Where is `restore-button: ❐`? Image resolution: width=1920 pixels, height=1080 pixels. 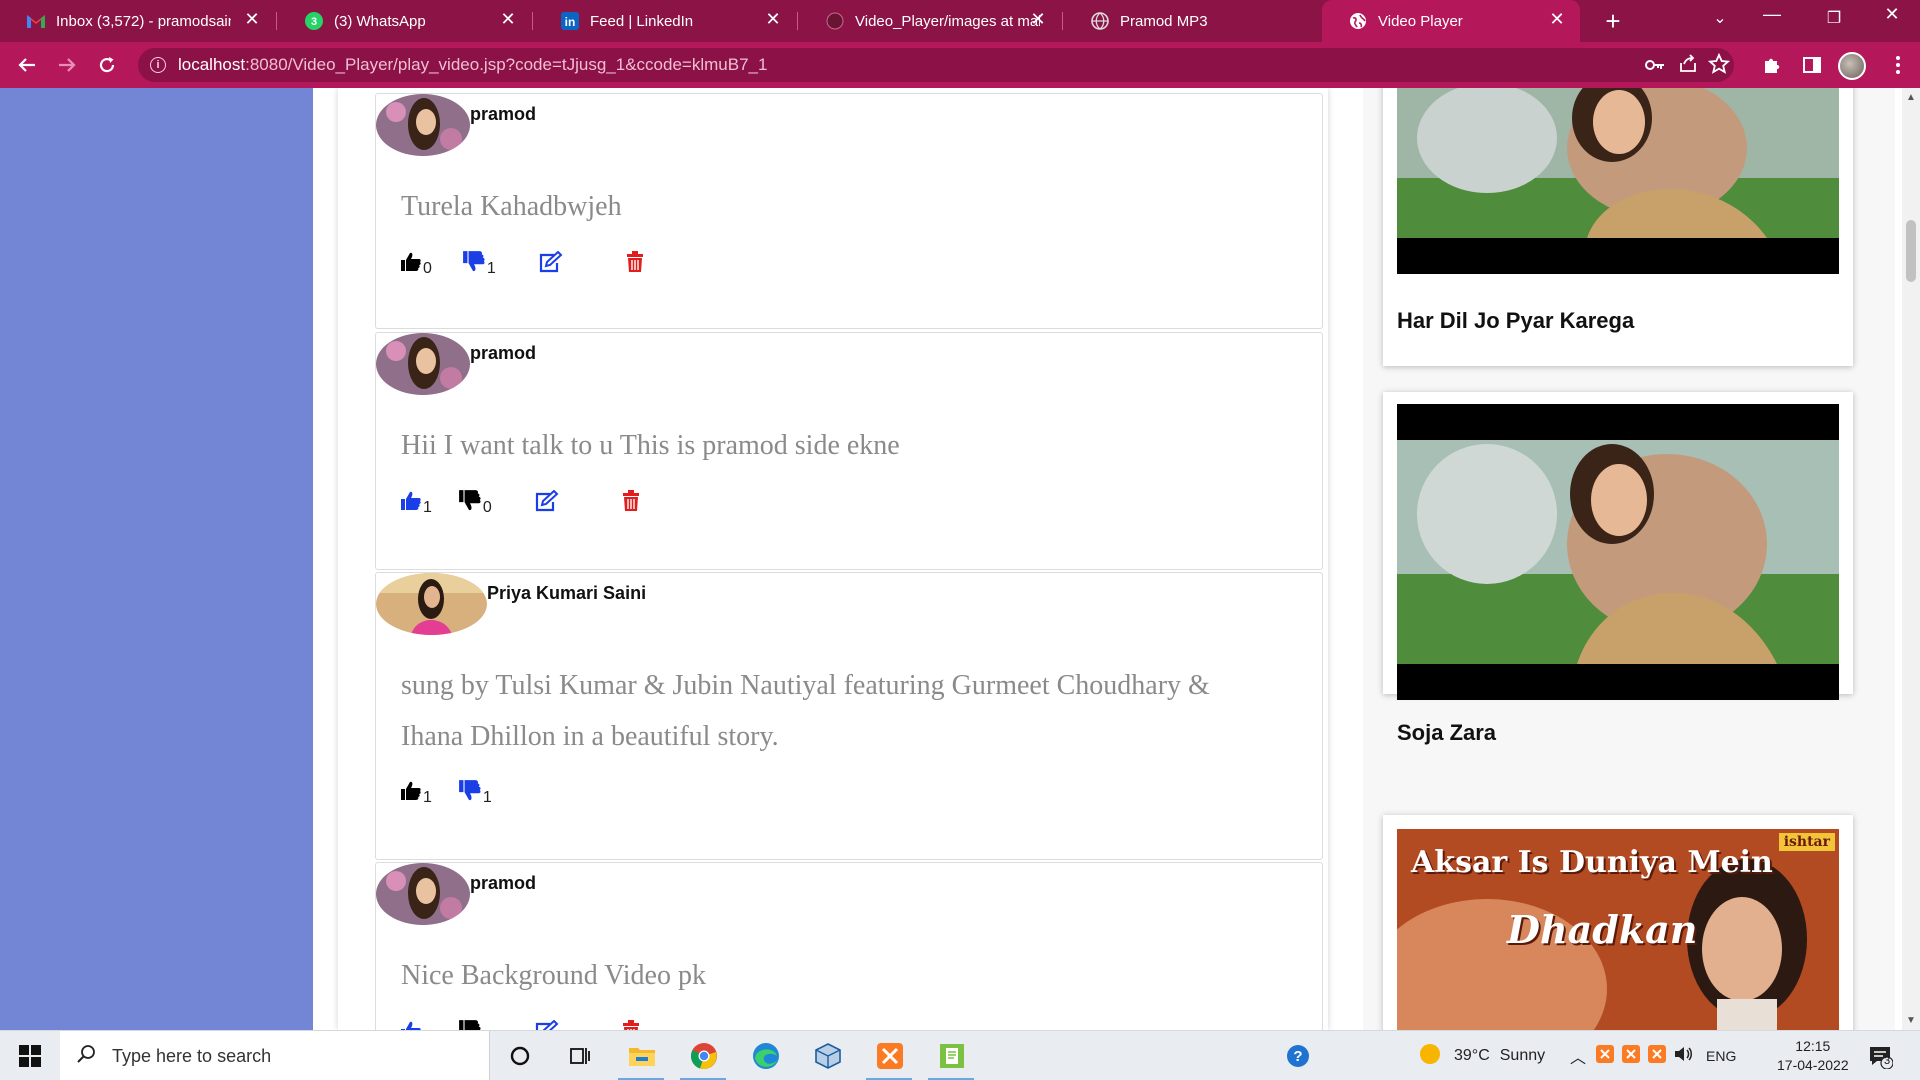 restore-button: ❐ is located at coordinates (1834, 18).